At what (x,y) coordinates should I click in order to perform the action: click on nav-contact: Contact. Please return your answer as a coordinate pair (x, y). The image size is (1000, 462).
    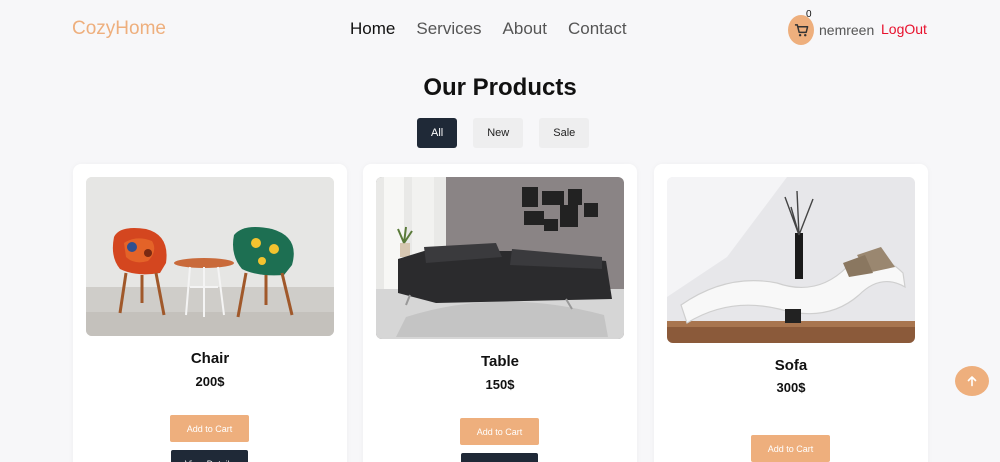
    Looking at the image, I should click on (597, 29).